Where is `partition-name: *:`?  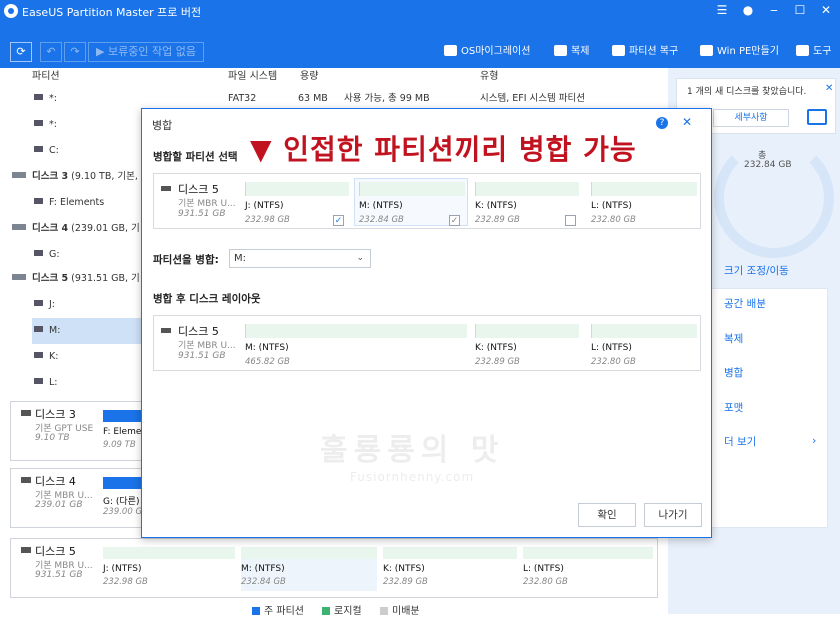 partition-name: *: is located at coordinates (53, 124).